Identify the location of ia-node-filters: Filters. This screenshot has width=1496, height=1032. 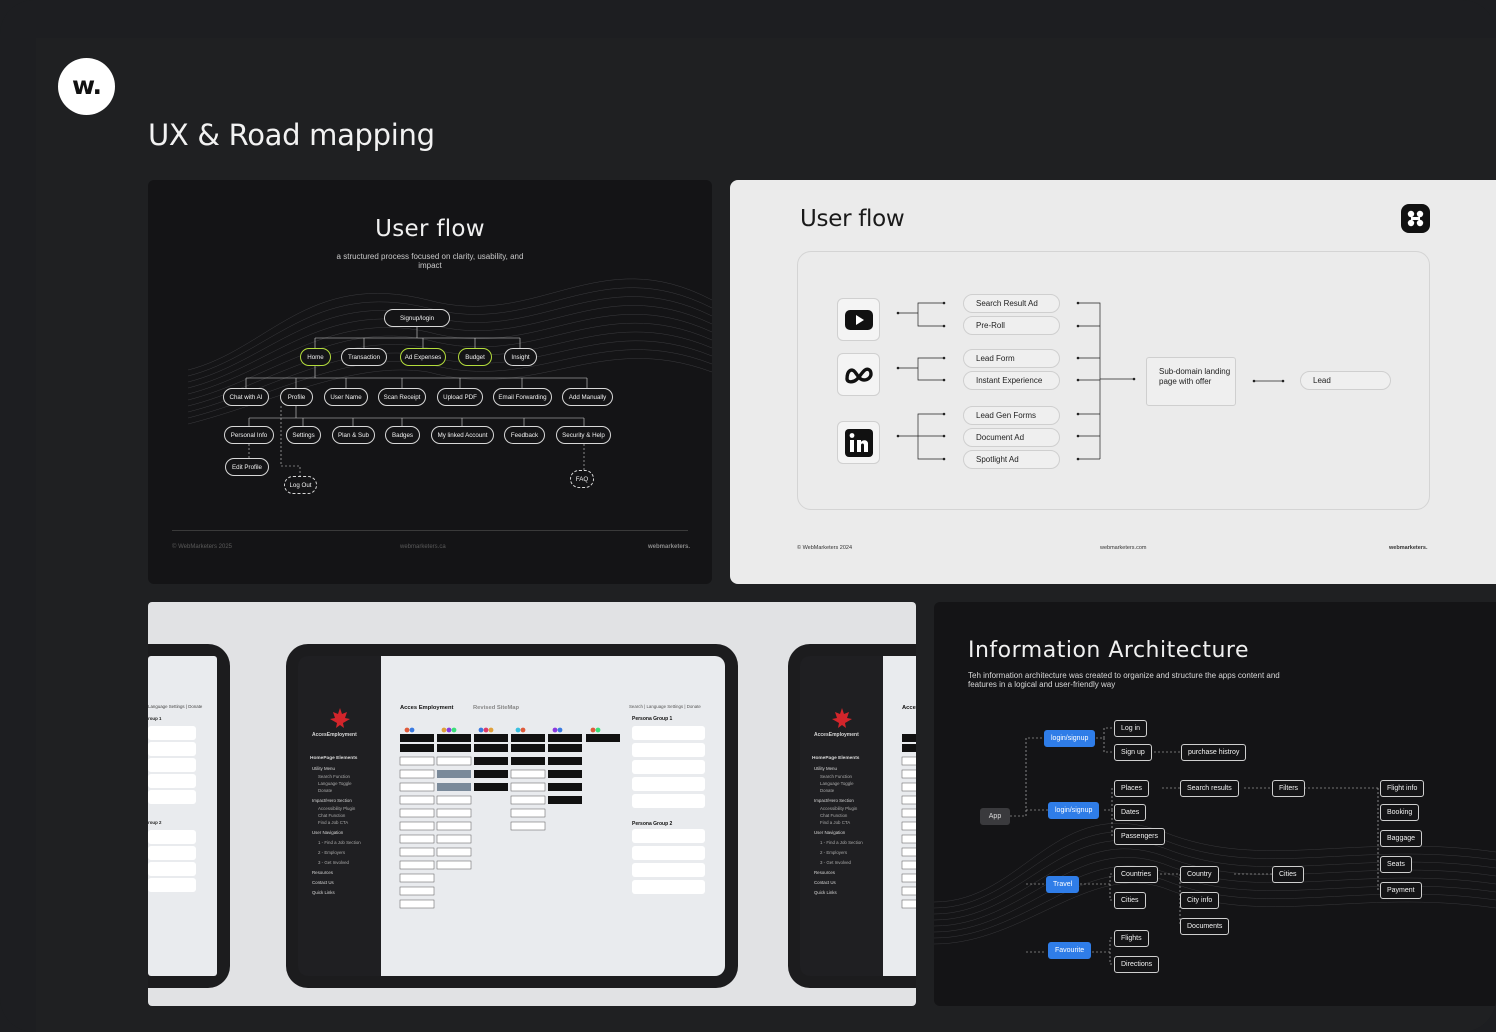
(1289, 788).